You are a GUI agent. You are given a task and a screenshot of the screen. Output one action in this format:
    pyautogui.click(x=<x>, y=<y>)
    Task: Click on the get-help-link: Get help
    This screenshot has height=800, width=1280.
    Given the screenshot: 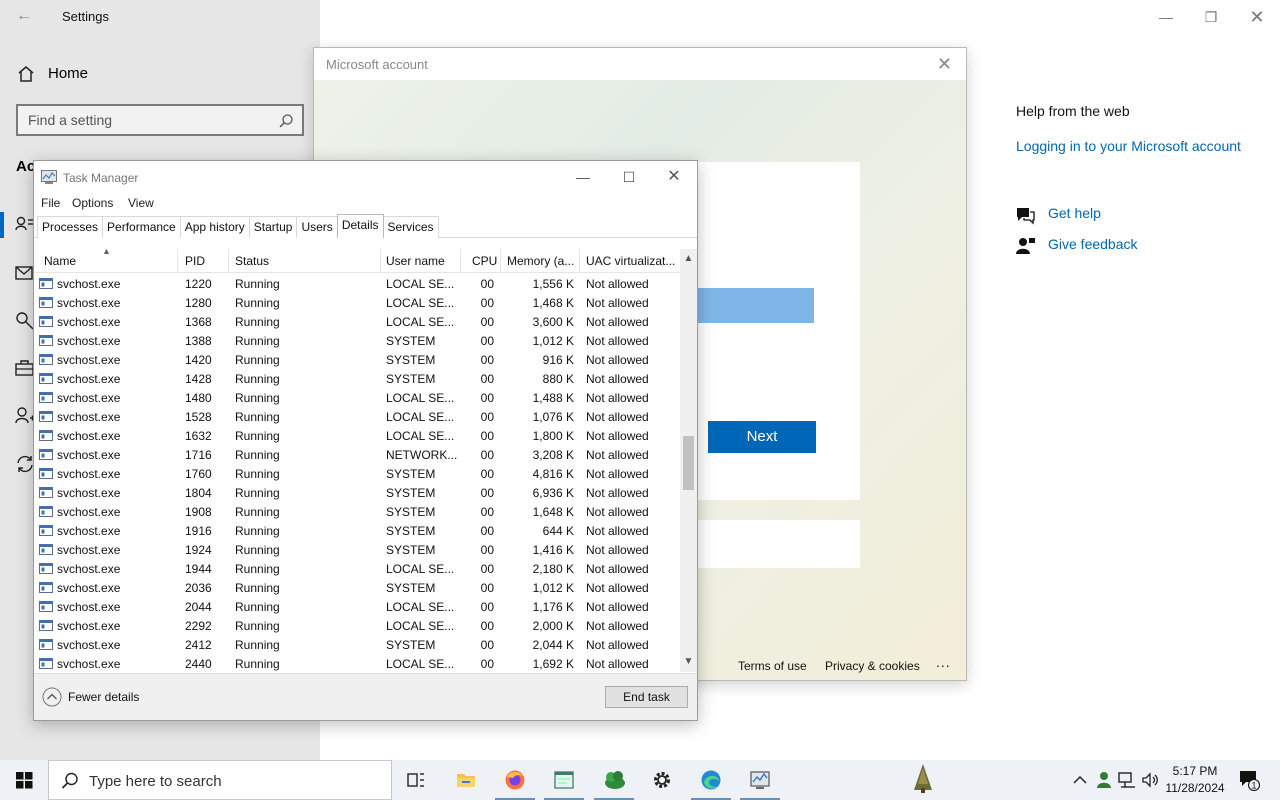 What is the action you would take?
    pyautogui.click(x=1074, y=213)
    